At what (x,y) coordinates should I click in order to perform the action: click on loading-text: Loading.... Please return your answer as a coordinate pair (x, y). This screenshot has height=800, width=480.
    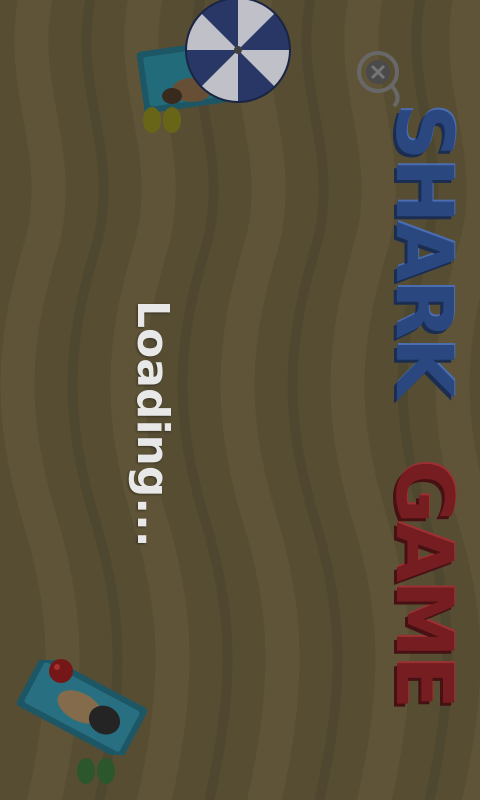
    Looking at the image, I should click on (152, 424).